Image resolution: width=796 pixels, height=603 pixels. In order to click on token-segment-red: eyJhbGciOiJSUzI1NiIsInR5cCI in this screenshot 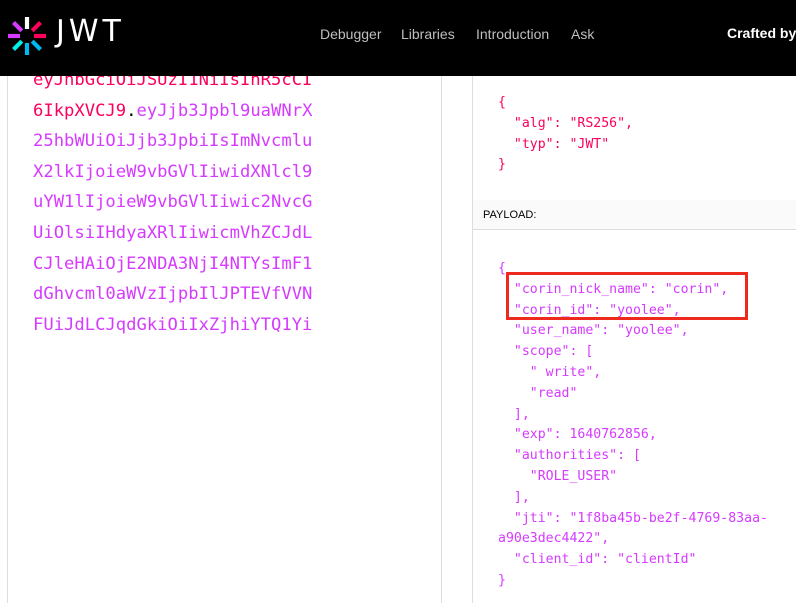, I will do `click(173, 83)`.